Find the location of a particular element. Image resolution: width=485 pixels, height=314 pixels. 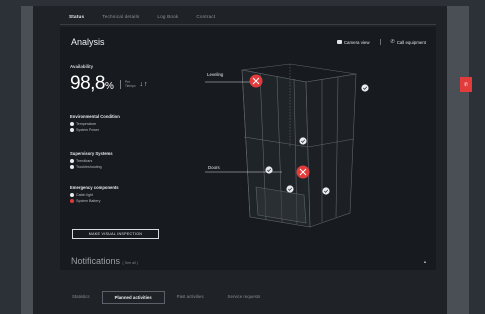

phone-icon: ✆ is located at coordinates (466, 84).